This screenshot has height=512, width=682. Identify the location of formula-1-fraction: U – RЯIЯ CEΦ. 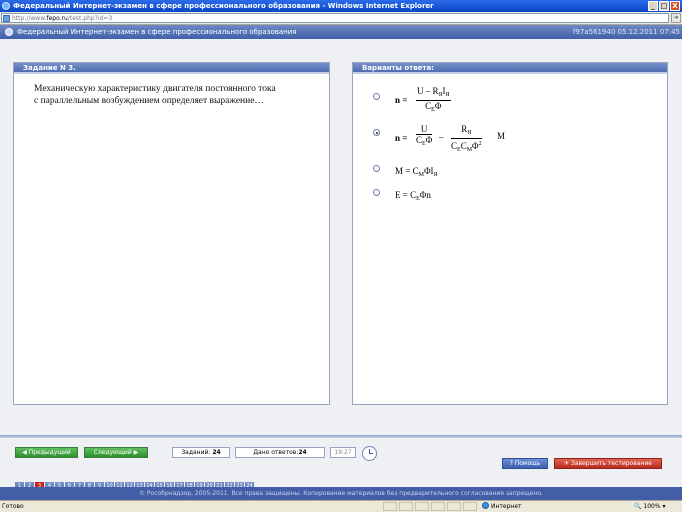
(433, 100).